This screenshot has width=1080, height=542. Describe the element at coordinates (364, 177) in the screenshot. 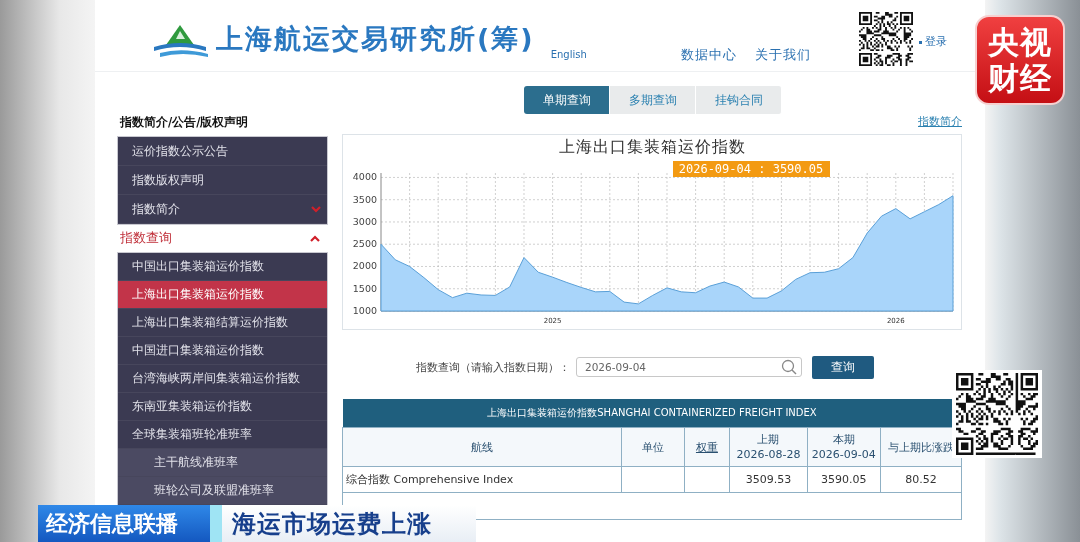

I see `axis-tick-label: 4000` at that location.